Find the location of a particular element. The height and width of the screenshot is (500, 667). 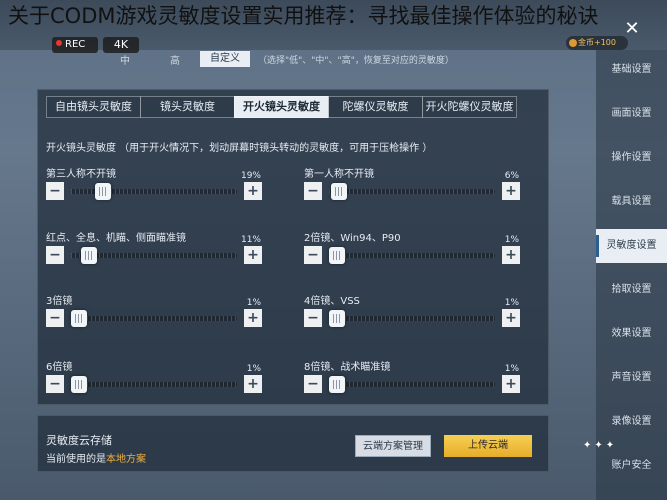

sidebar-item-sensitivity: 灵敏度设置 is located at coordinates (631, 246).